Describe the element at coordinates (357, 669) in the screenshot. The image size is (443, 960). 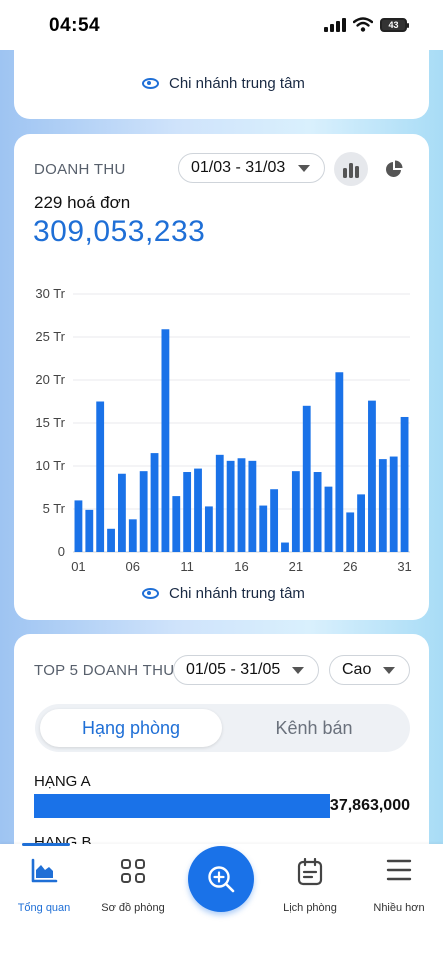
I see `sort-value: Cao` at that location.